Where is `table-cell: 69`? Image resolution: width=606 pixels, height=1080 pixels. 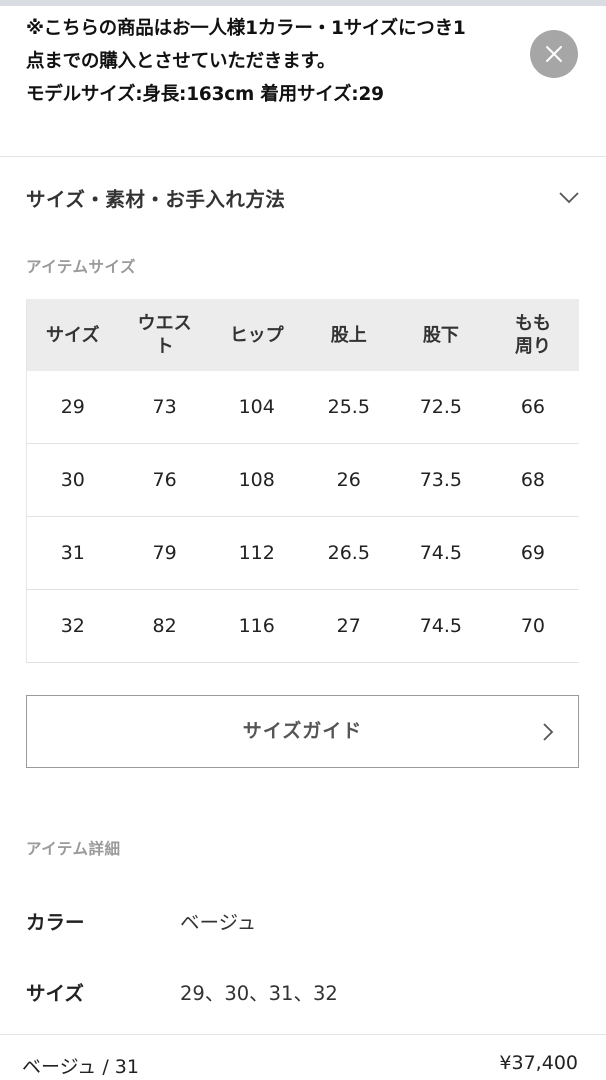 table-cell: 69 is located at coordinates (532, 553).